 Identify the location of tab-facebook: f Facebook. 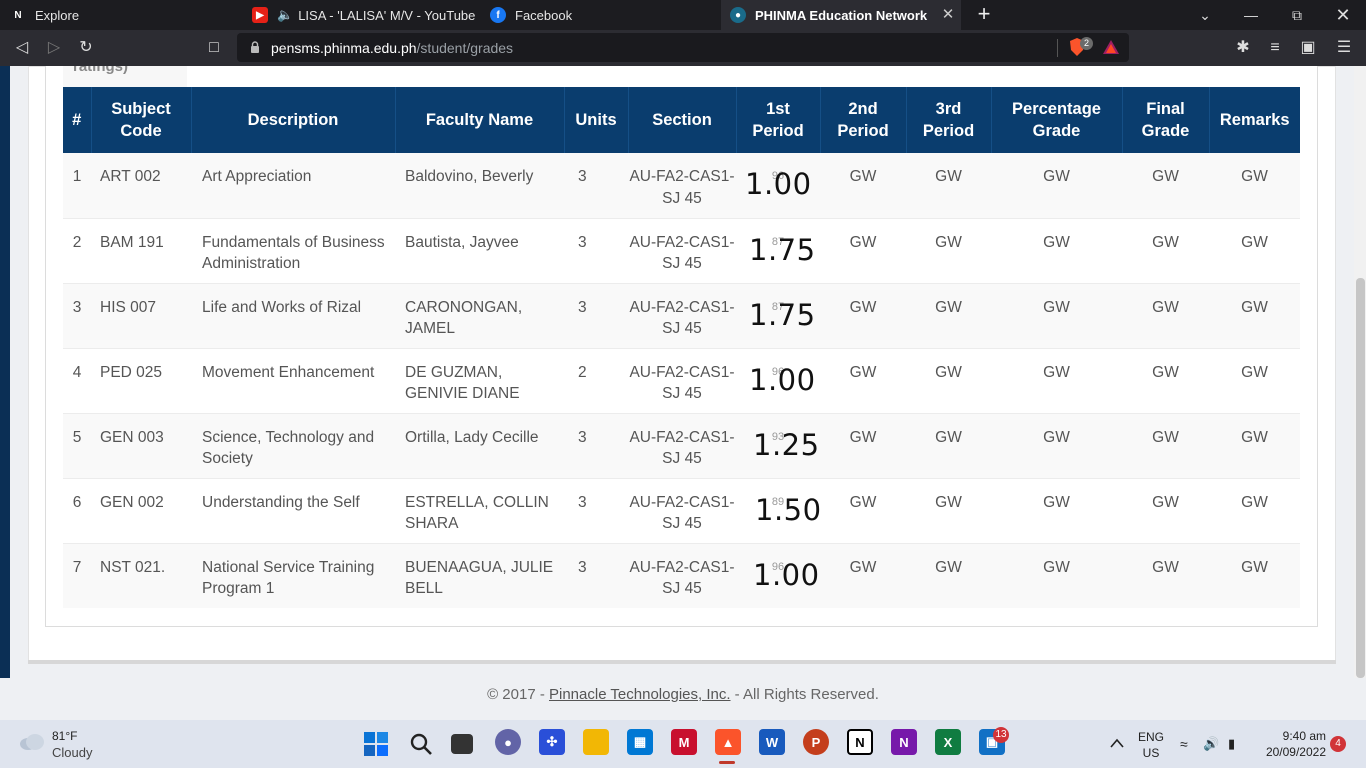
(602, 15).